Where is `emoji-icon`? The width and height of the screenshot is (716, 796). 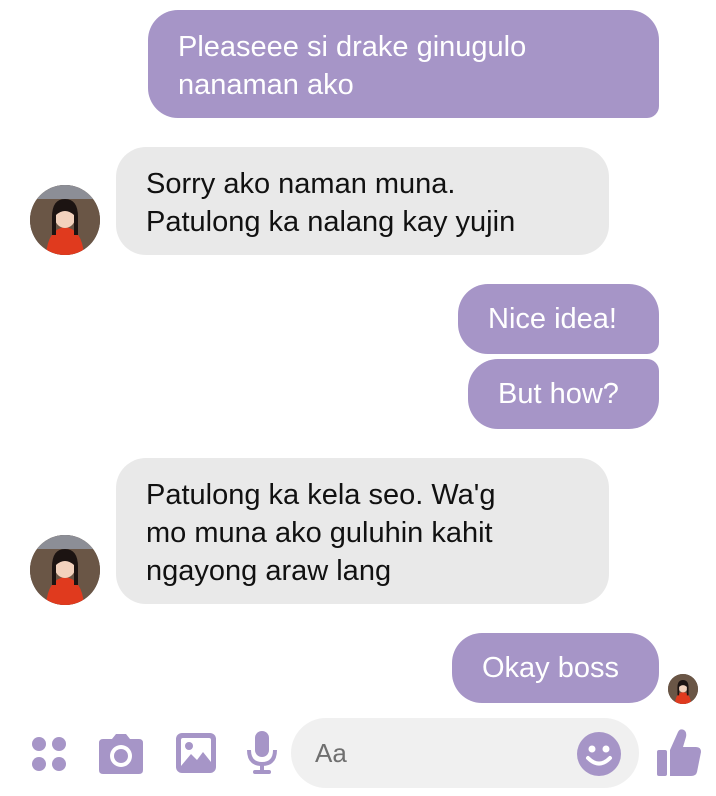 emoji-icon is located at coordinates (599, 754).